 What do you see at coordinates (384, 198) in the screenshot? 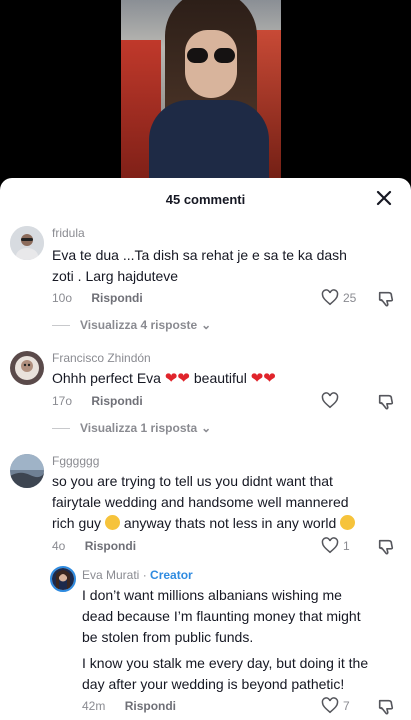
I see `close-icon` at bounding box center [384, 198].